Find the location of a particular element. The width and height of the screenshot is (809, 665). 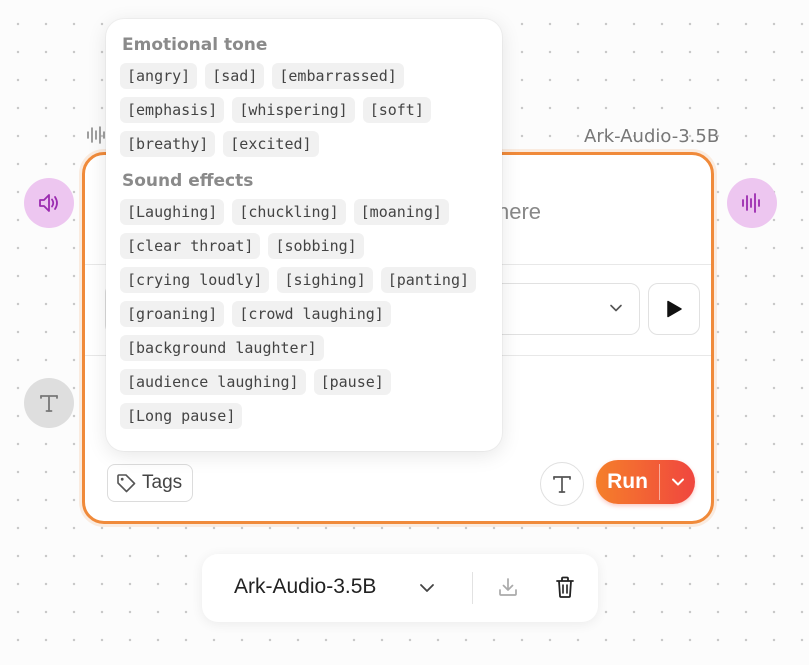

play-icon is located at coordinates (674, 309).